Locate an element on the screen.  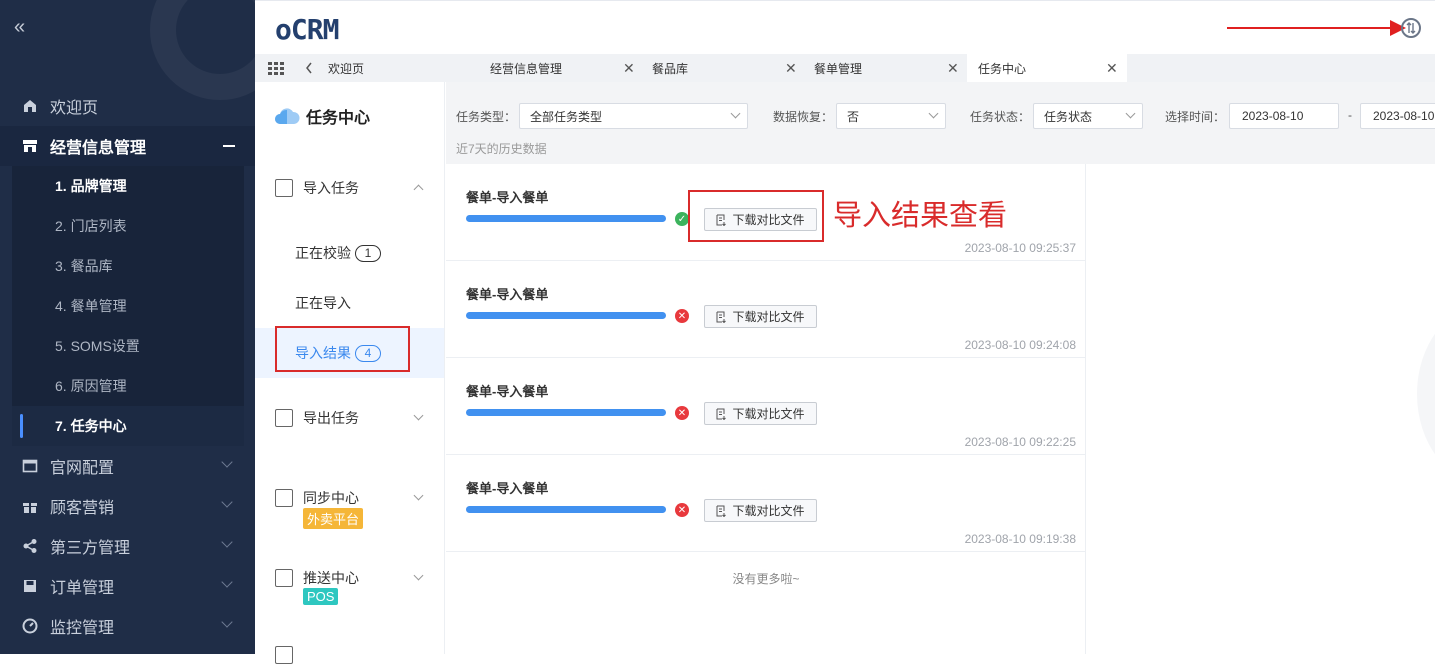
gauge-icon is located at coordinates (30, 626).